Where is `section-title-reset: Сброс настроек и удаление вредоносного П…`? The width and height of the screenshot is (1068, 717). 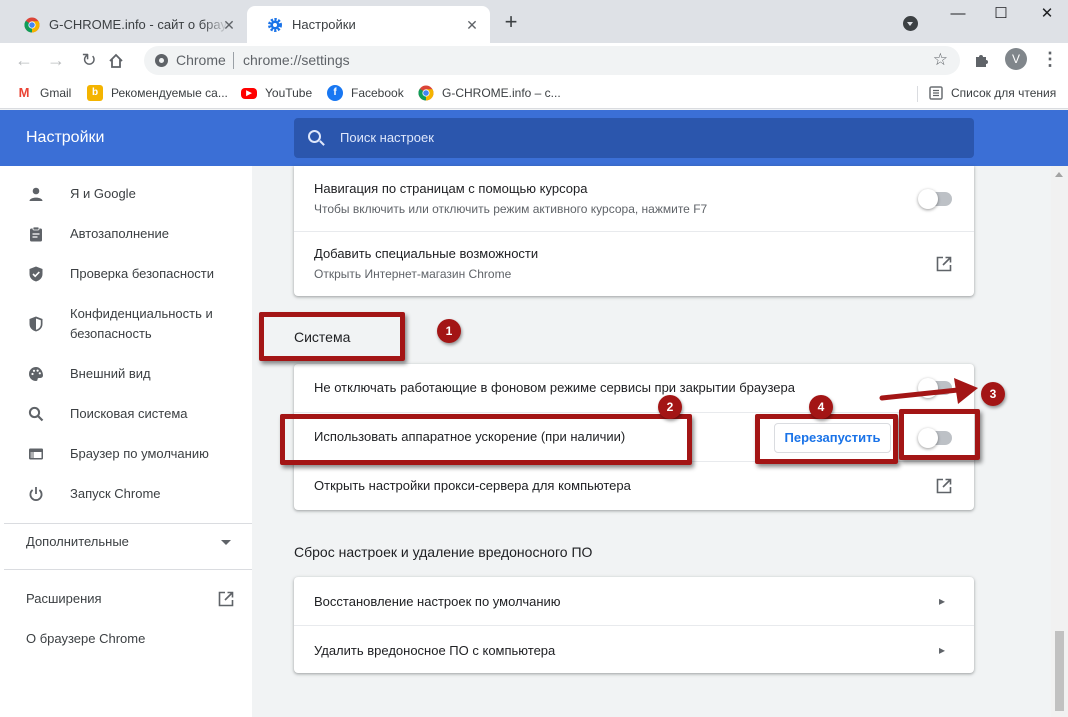
section-title-reset: Сброс настроек и удаление вредоносного П… is located at coordinates (443, 552).